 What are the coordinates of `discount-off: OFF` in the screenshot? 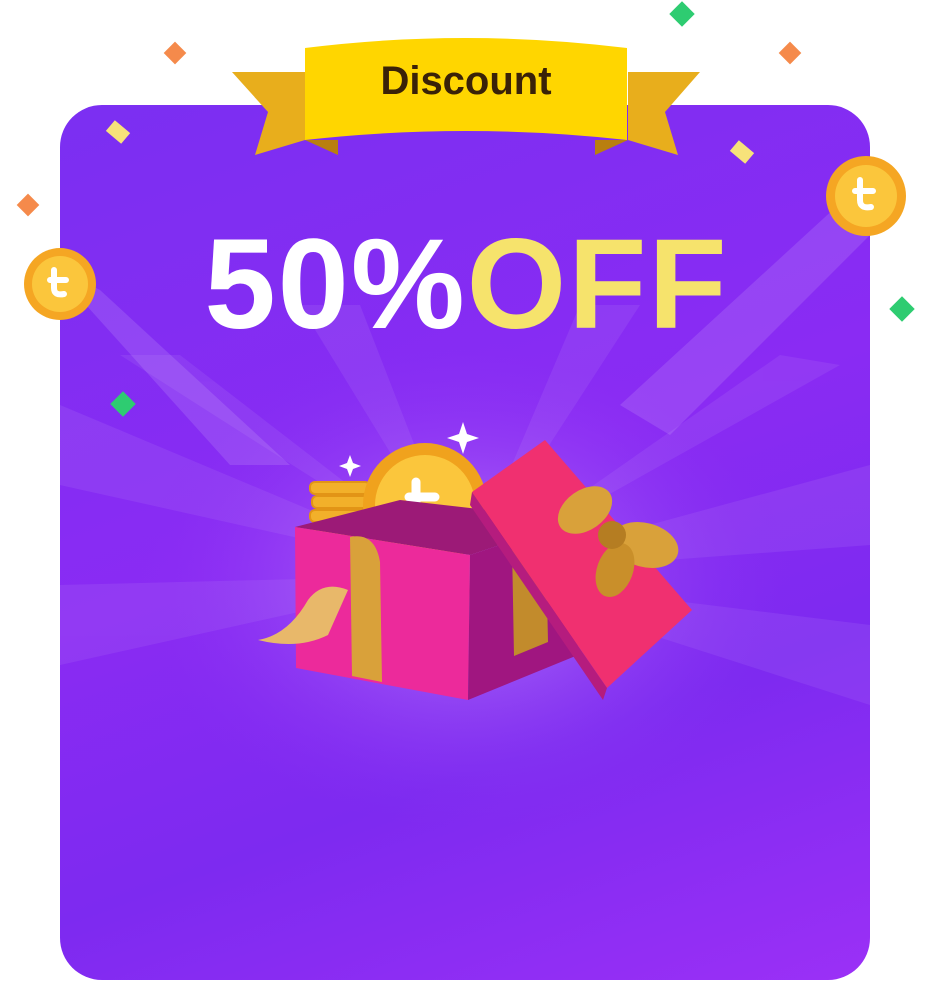 It's located at (597, 284).